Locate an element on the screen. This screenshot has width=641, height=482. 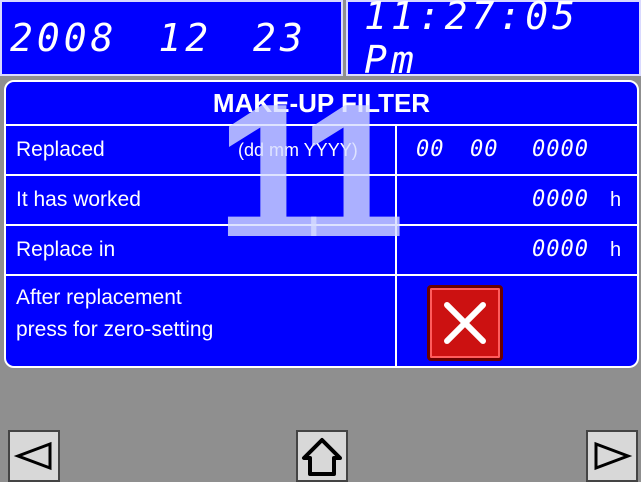
back-button is located at coordinates (34, 456).